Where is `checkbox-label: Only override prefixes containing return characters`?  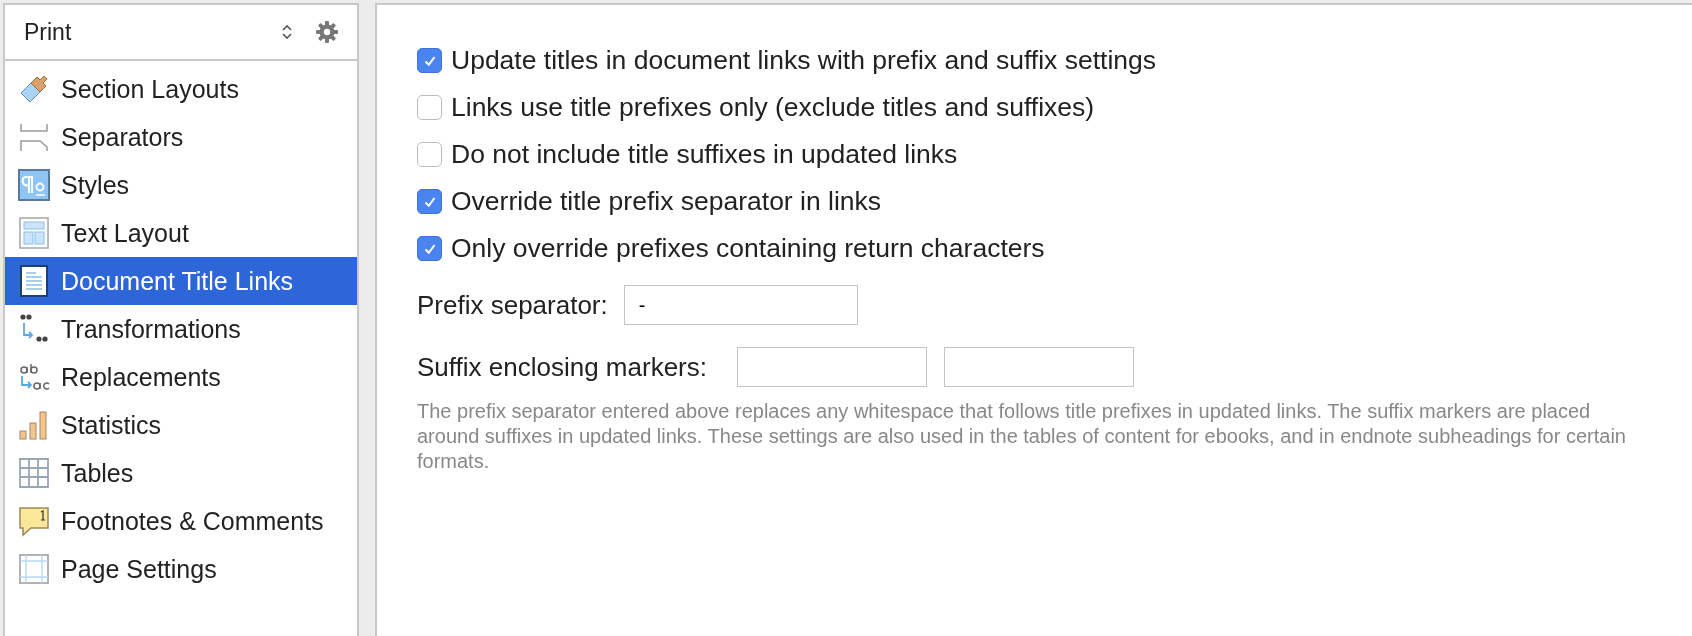
checkbox-label: Only override prefixes containing return characters is located at coordinates (748, 248).